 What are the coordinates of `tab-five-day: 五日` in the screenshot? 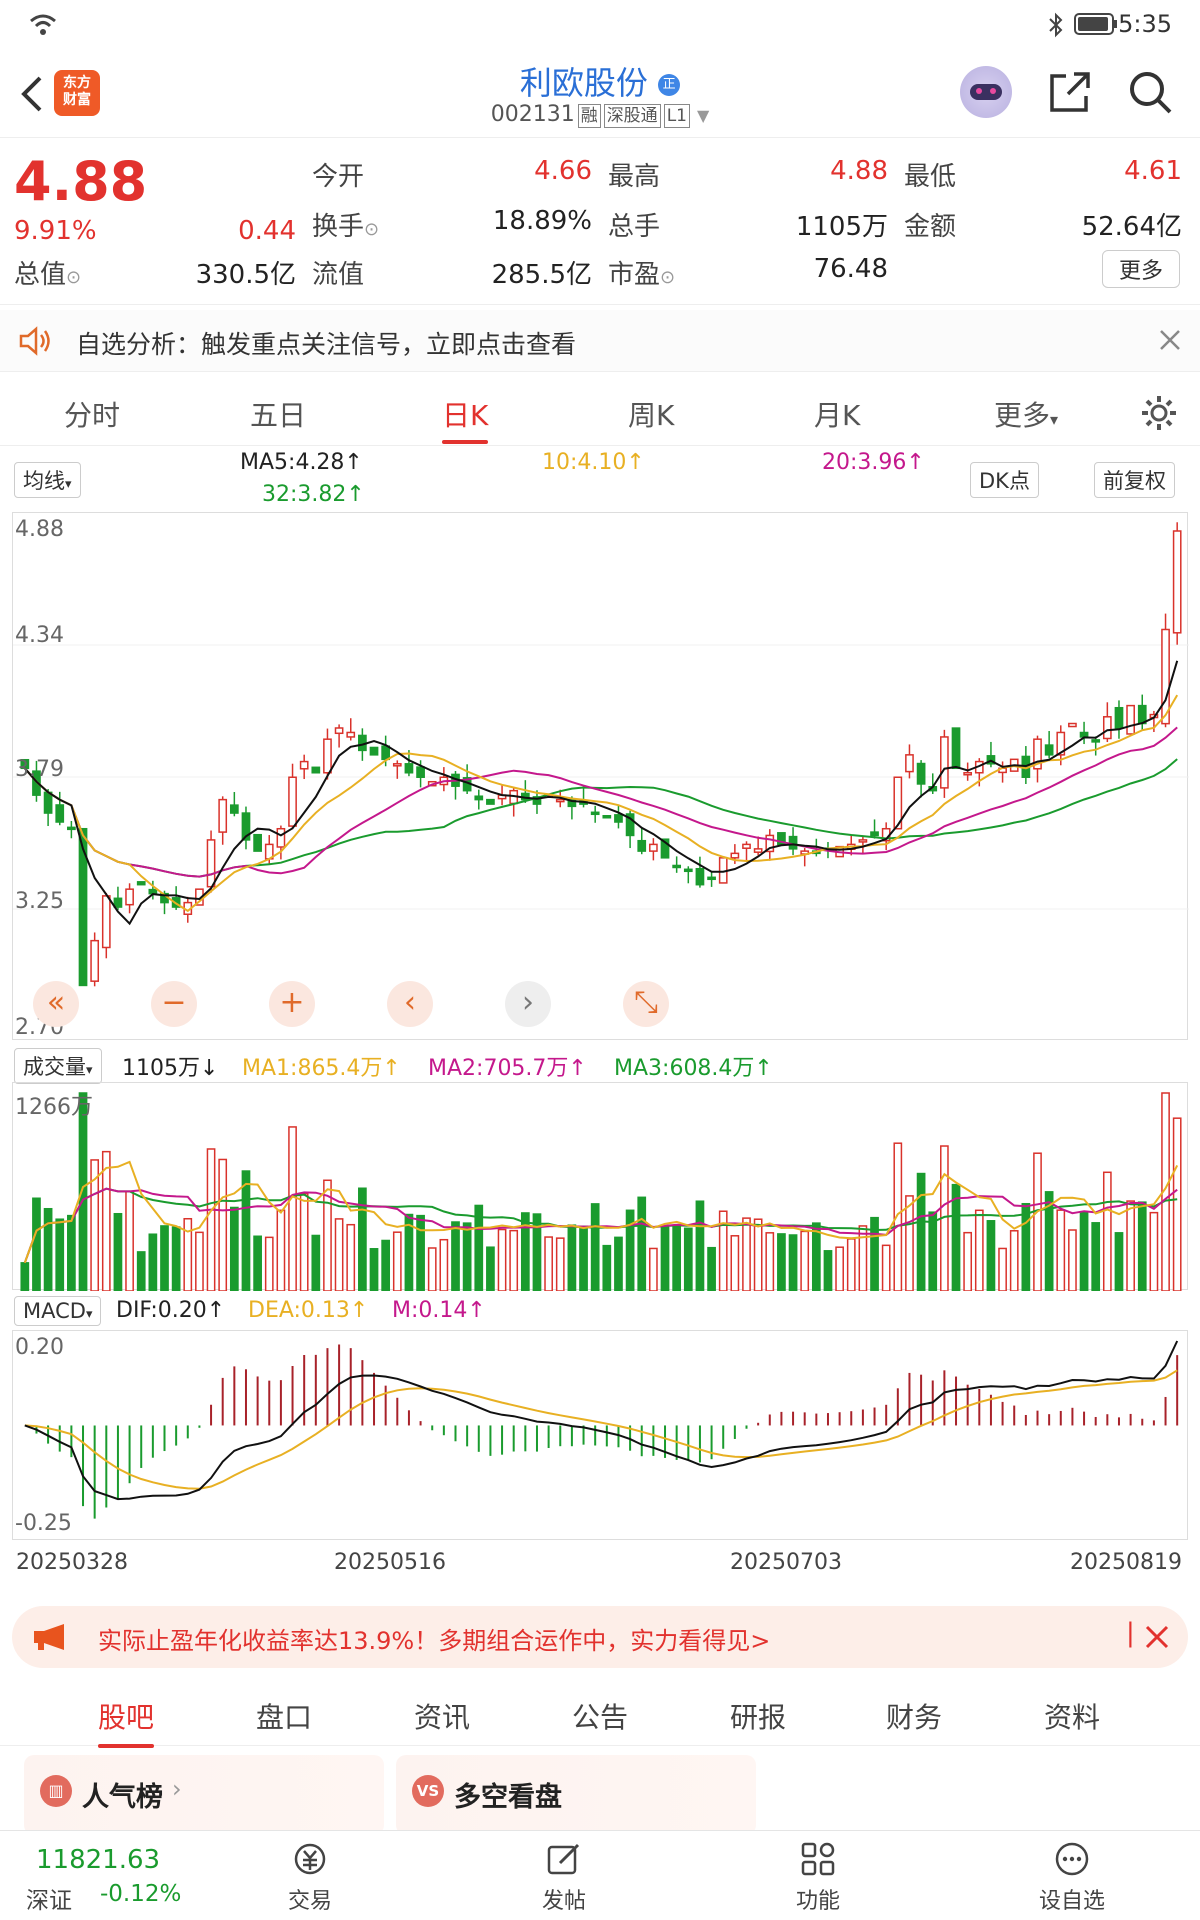 It's located at (278, 414).